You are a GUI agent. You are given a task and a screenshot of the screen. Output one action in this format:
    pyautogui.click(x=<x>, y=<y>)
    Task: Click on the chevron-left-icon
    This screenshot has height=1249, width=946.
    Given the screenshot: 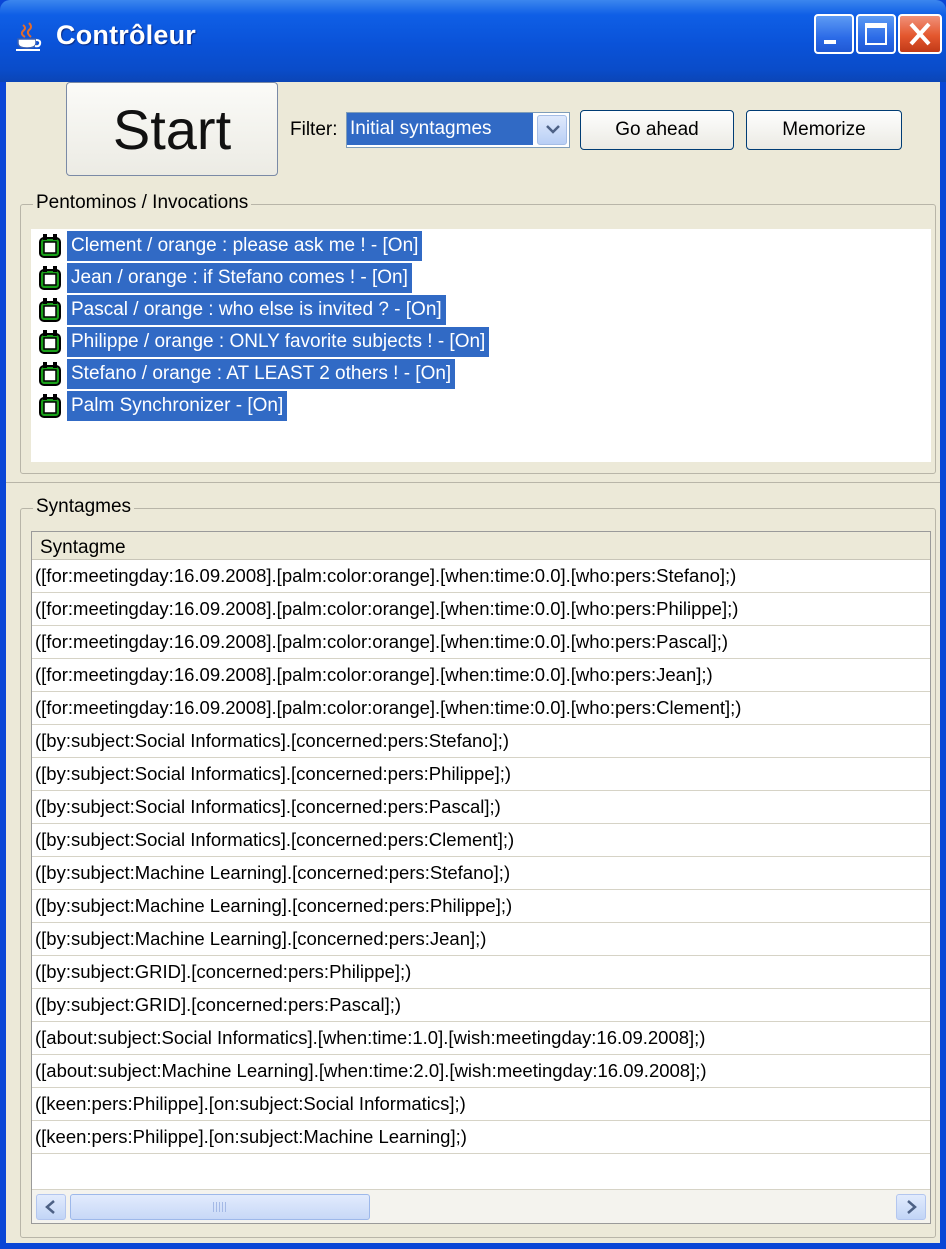 What is the action you would take?
    pyautogui.click(x=50, y=1207)
    